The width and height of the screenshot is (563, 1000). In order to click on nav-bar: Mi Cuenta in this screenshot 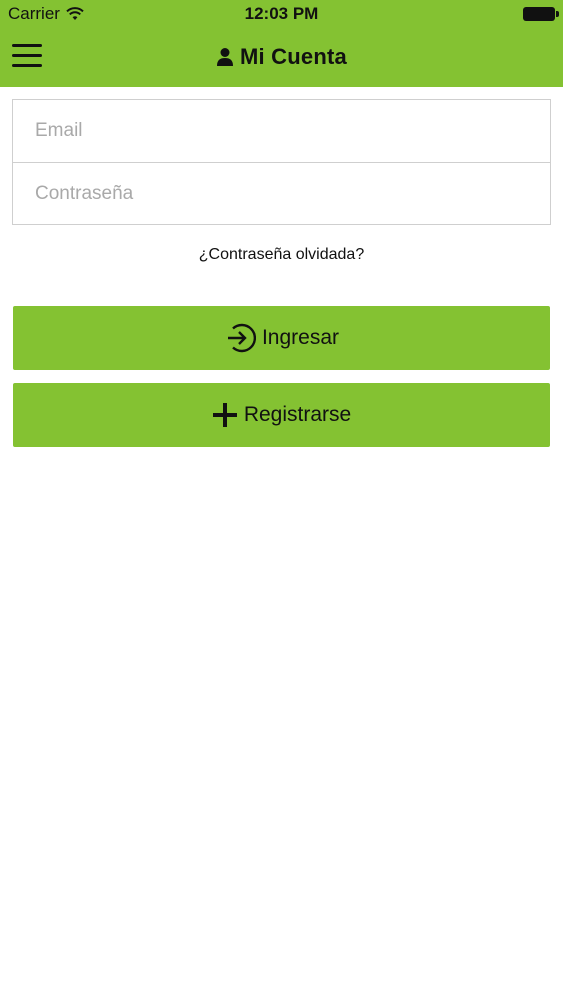, I will do `click(281, 57)`.